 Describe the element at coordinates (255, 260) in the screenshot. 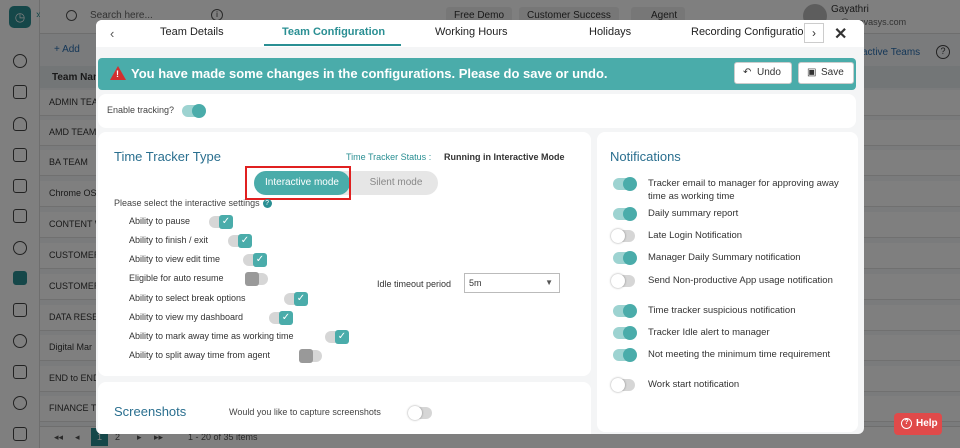

I see `view-edit-time-toggle: ✓` at that location.